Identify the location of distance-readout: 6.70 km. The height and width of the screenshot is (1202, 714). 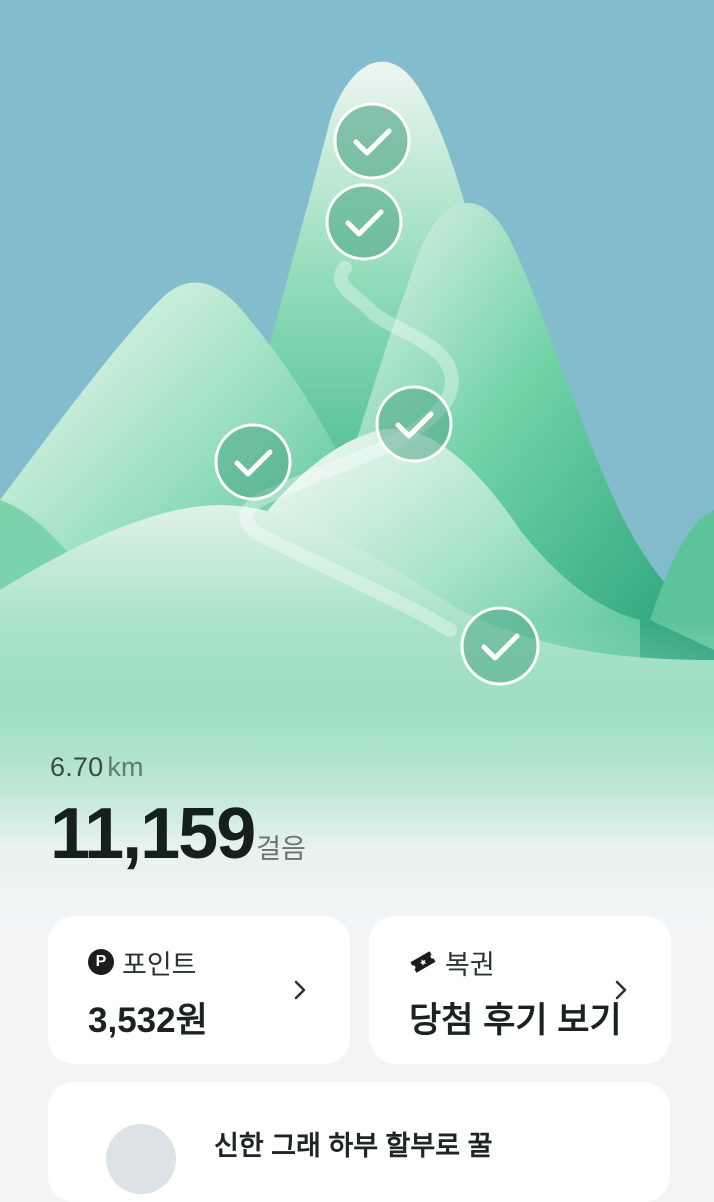
(178, 767).